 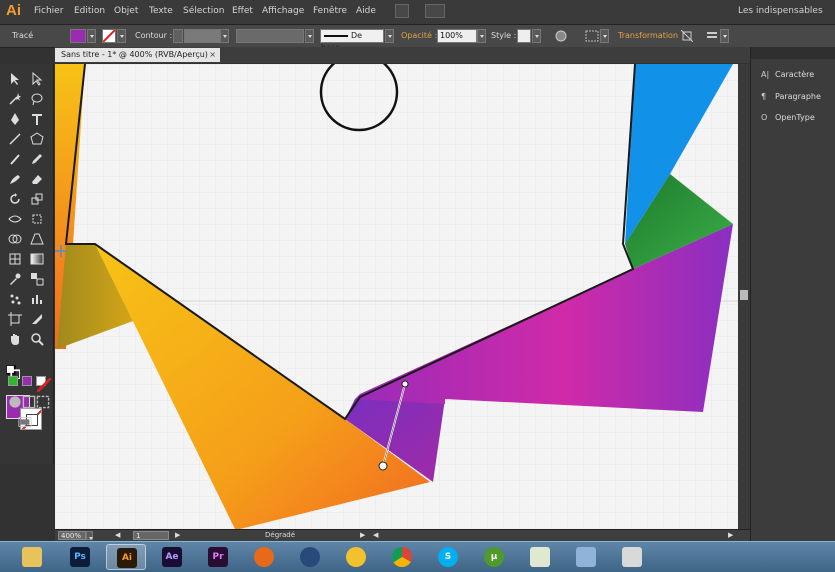 What do you see at coordinates (37, 158) in the screenshot?
I see `pencil-tool-icon` at bounding box center [37, 158].